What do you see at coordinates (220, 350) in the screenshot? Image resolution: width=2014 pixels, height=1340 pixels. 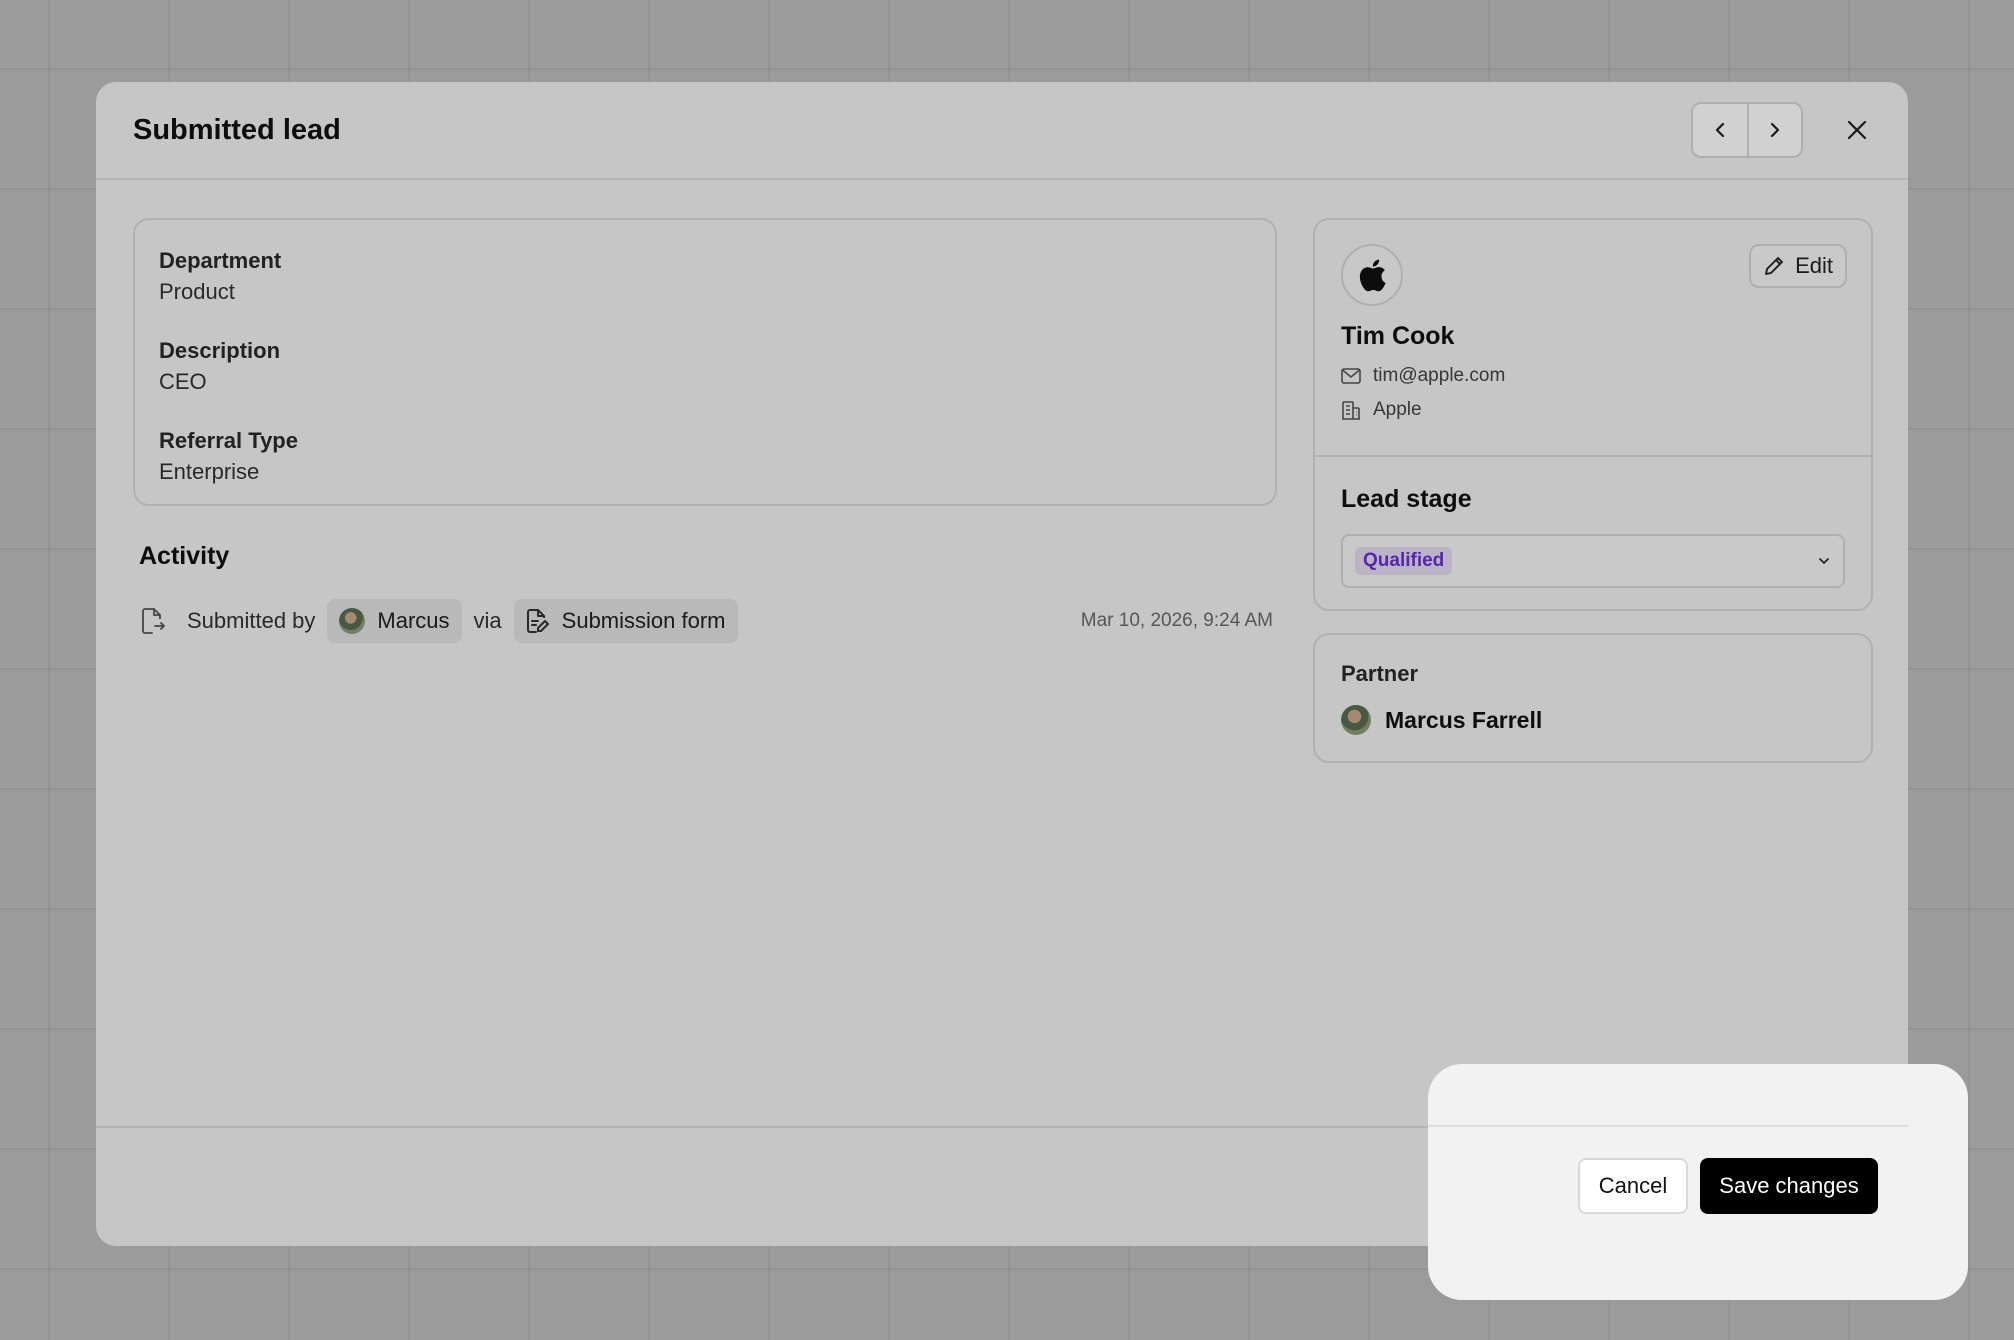 I see `field-label: Description` at bounding box center [220, 350].